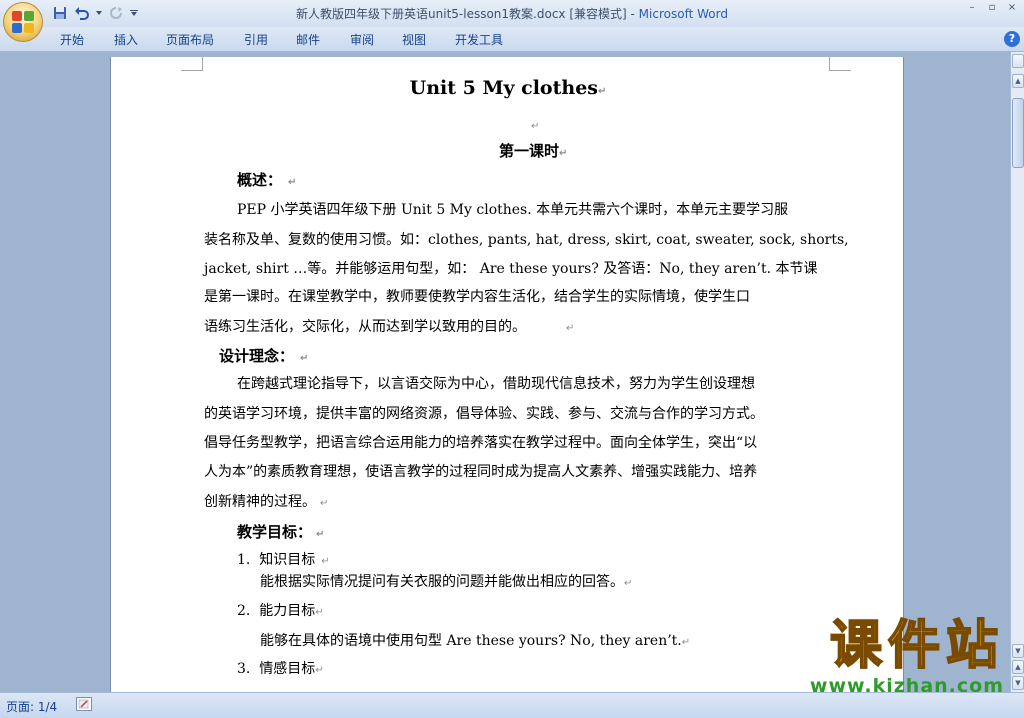  Describe the element at coordinates (481, 472) in the screenshot. I see `concept-line: 人为本”的素质教育理想，使语言教学的过程同时成为提高人文素养、增强实践能力、培养` at that location.